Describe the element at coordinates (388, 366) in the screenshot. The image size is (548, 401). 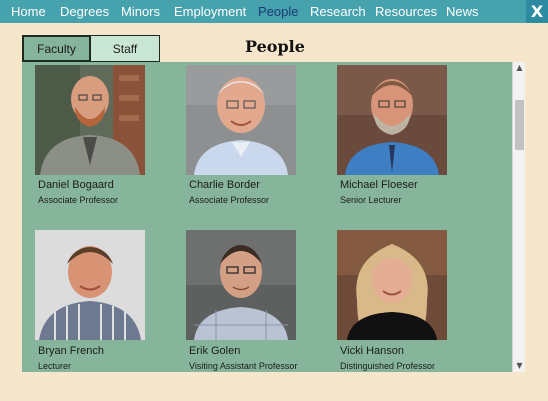
I see `person-role: Distinguished Professor` at that location.